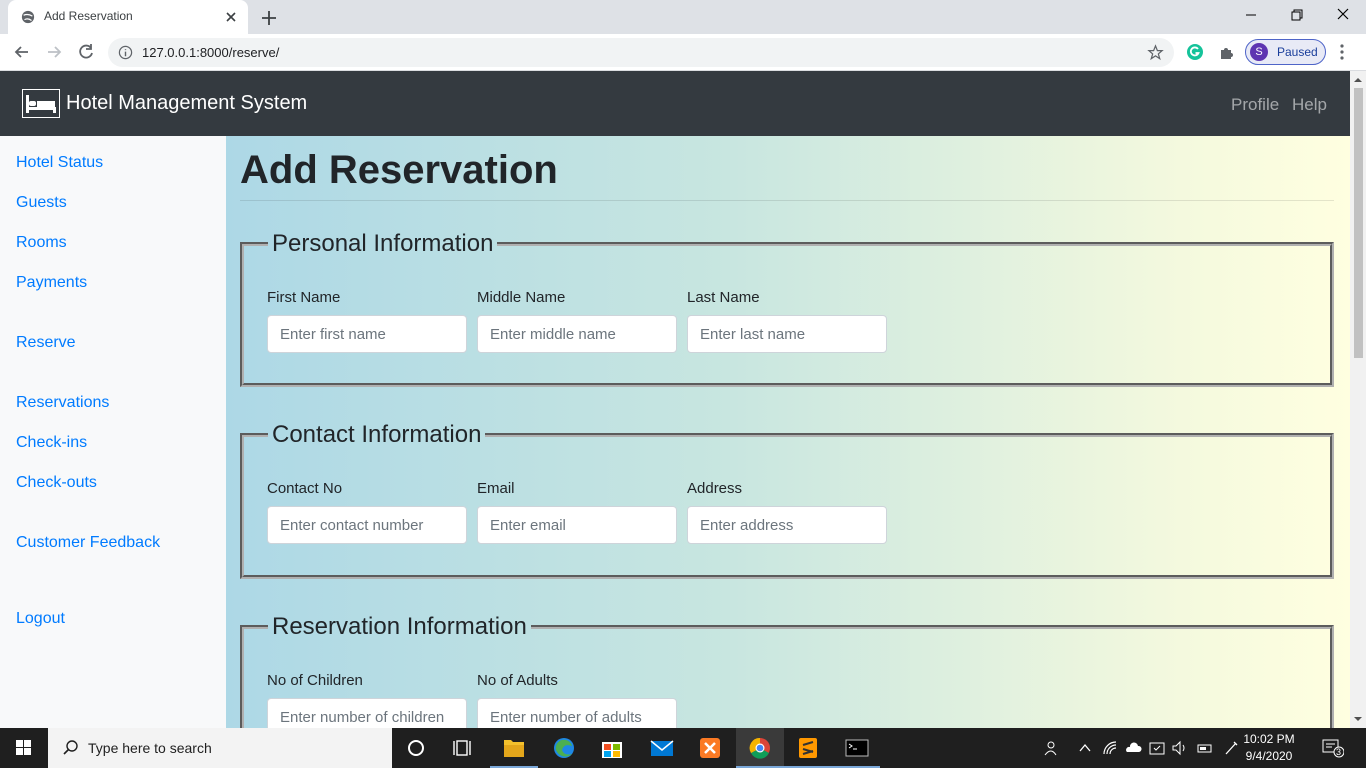  What do you see at coordinates (59, 163) in the screenshot?
I see `sidebar-item-hotel-status: Hotel Status` at bounding box center [59, 163].